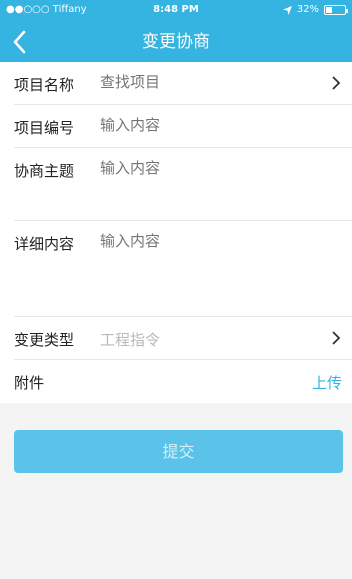 This screenshot has width=352, height=579. Describe the element at coordinates (176, 381) in the screenshot. I see `attachment-row: 附件 上传` at that location.